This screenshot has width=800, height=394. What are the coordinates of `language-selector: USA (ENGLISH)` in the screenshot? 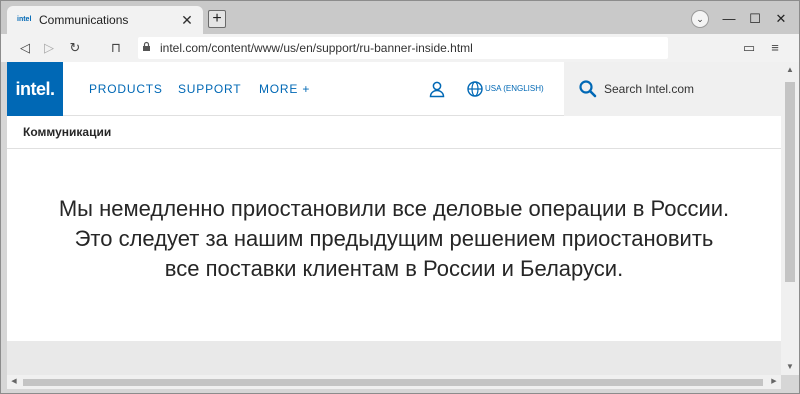 It's located at (514, 88).